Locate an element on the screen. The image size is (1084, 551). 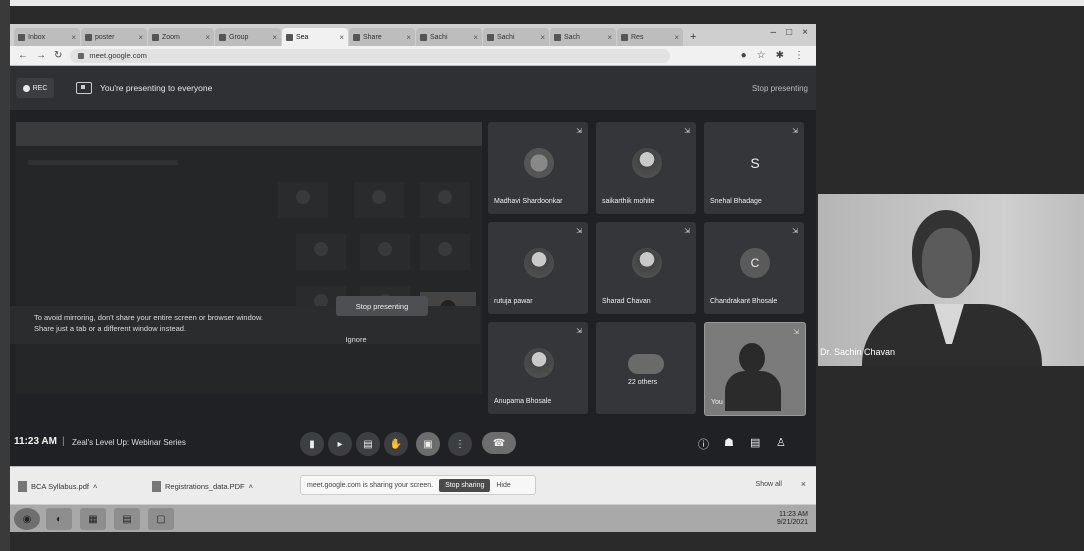
download-item: BCA Syllabus.pdf ˄ is located at coordinates (57, 486).